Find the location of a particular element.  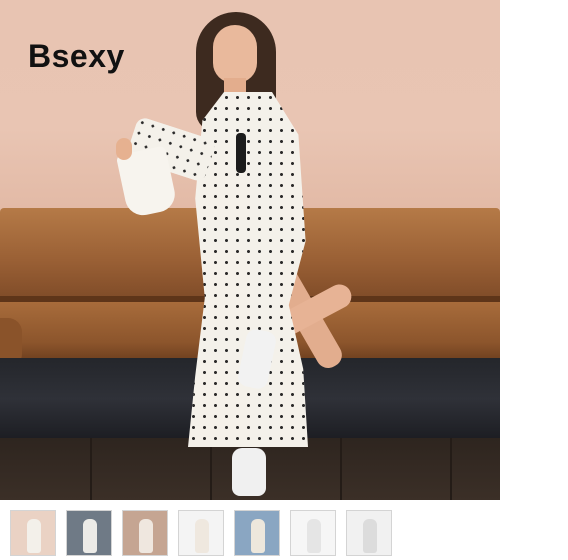

model-face is located at coordinates (235, 54).